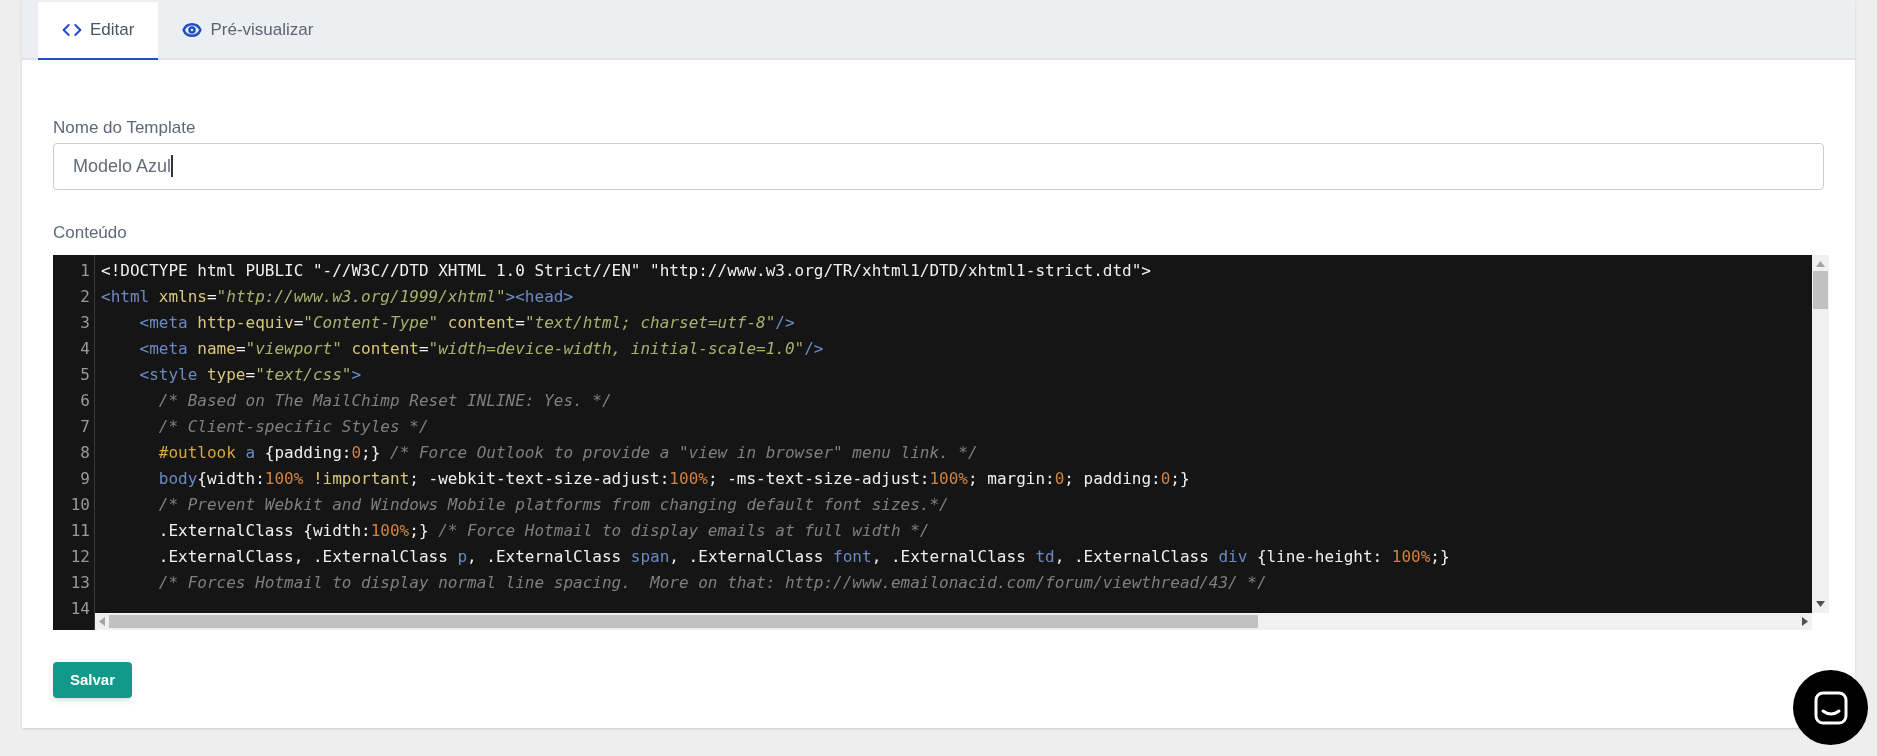  What do you see at coordinates (1805, 621) in the screenshot?
I see `scroll-right-icon` at bounding box center [1805, 621].